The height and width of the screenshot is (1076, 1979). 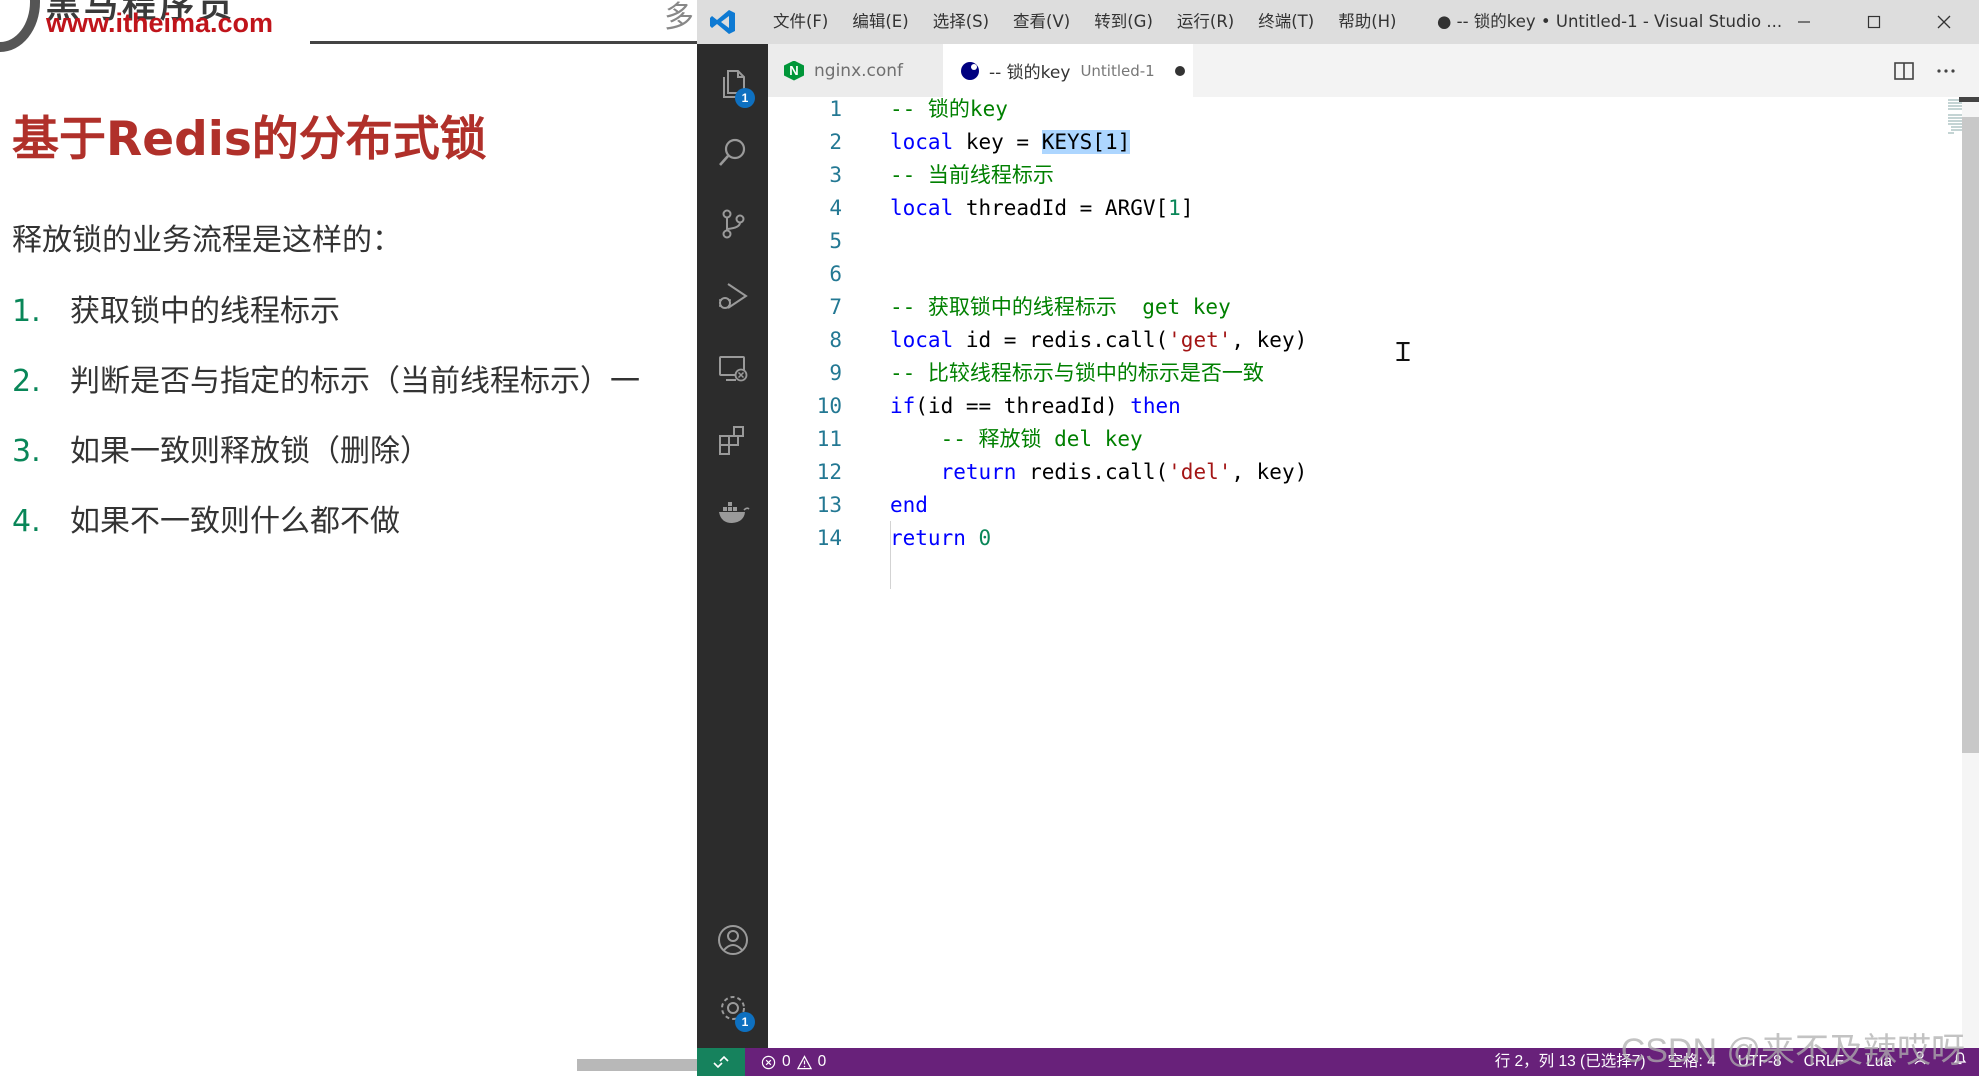 I want to click on slide-title: 基于Redis的分布式锁, so click(x=249, y=139).